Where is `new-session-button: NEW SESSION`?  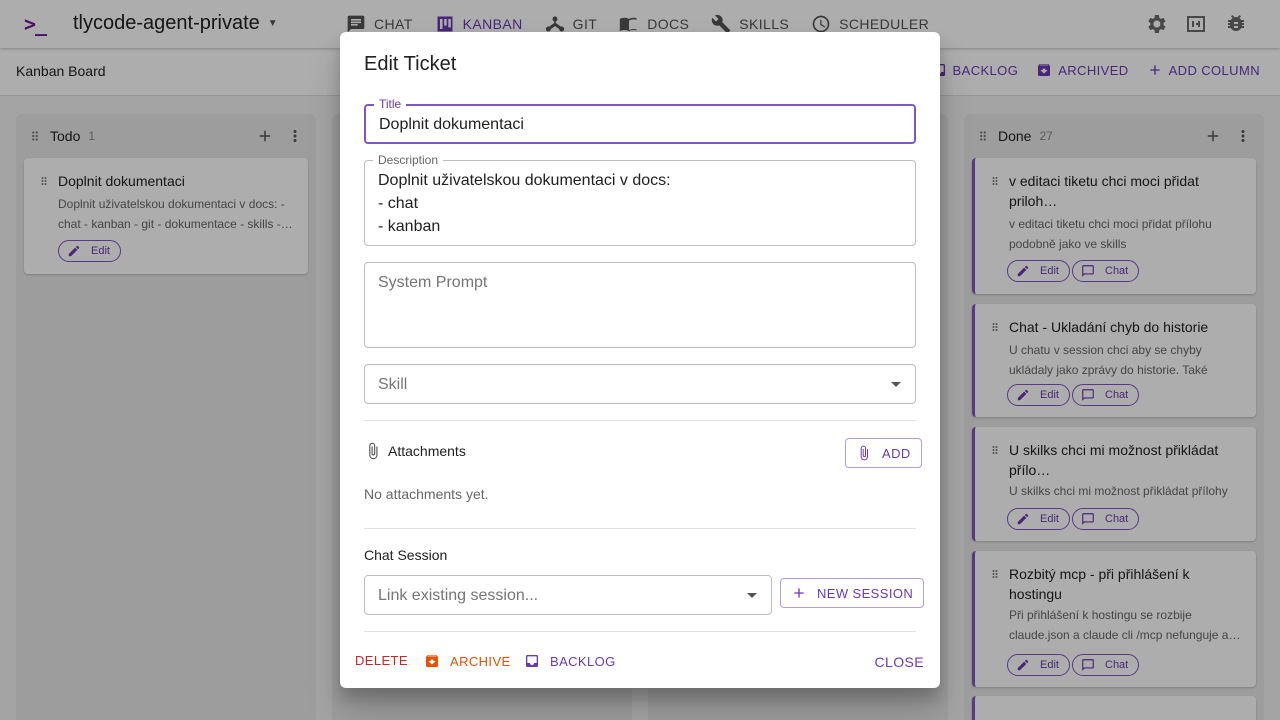 new-session-button: NEW SESSION is located at coordinates (852, 593).